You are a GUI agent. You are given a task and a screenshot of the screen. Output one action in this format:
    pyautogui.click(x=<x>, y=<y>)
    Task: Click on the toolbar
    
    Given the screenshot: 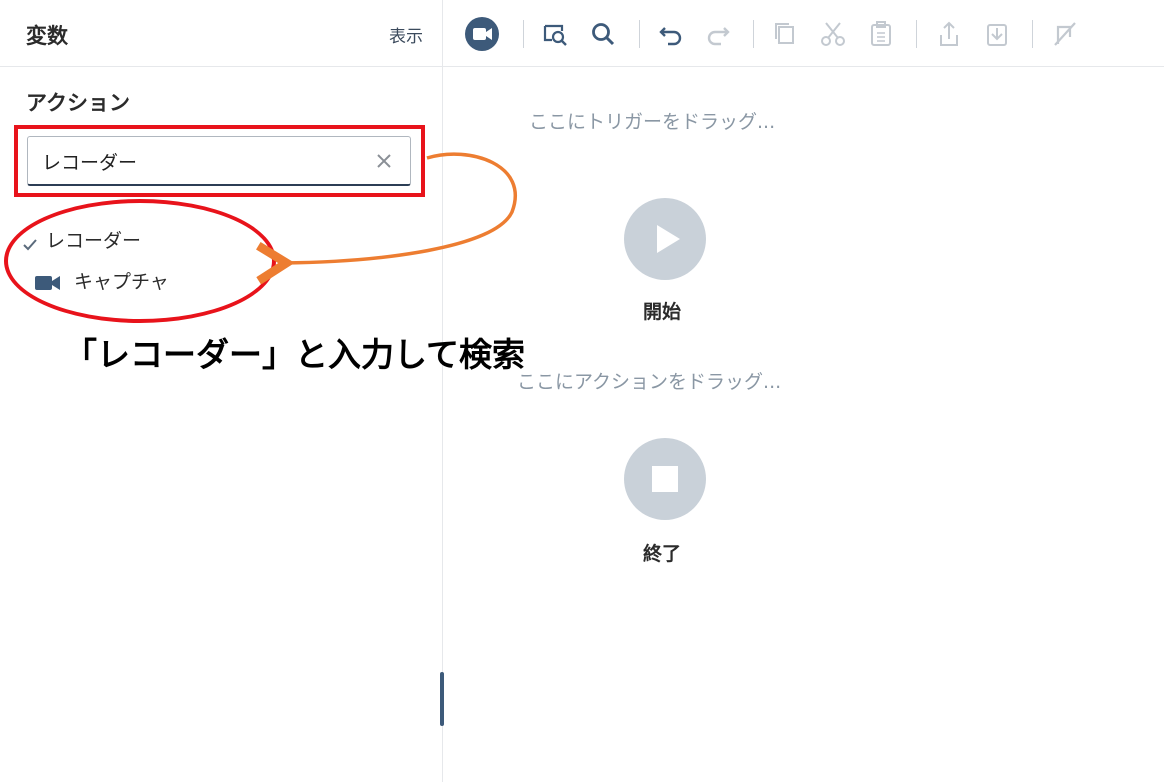 What is the action you would take?
    pyautogui.click(x=803, y=33)
    